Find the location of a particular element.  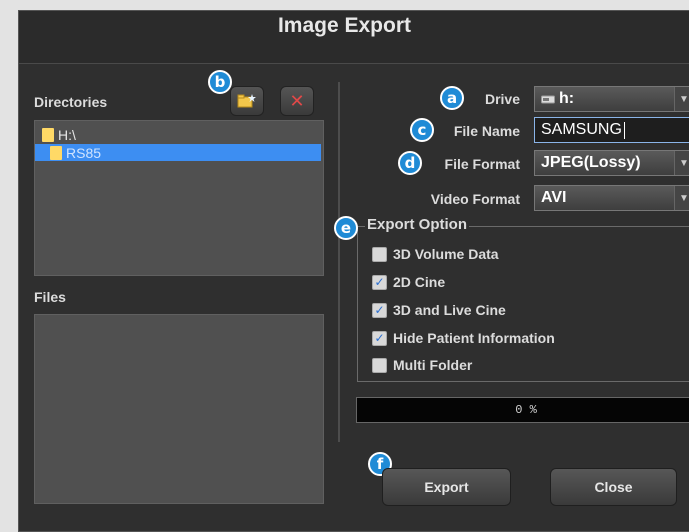

delete-icon: ✕ is located at coordinates (297, 101).